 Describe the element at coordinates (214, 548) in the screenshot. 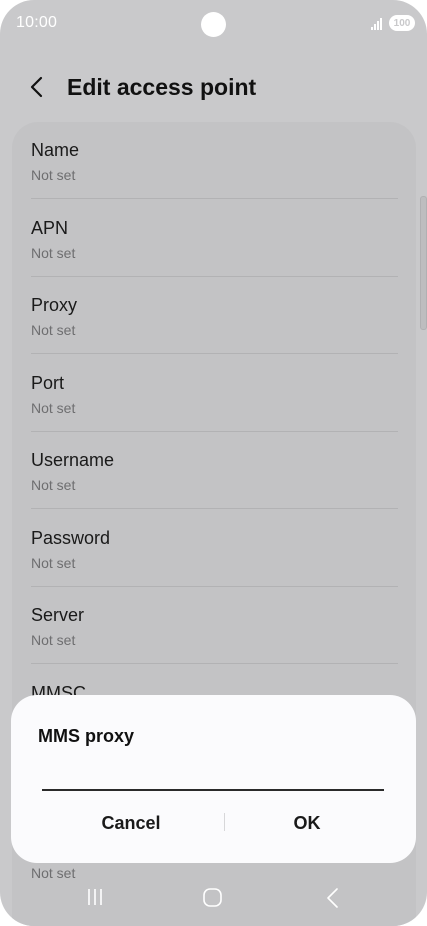

I see `list-item-password: Password Not set` at that location.